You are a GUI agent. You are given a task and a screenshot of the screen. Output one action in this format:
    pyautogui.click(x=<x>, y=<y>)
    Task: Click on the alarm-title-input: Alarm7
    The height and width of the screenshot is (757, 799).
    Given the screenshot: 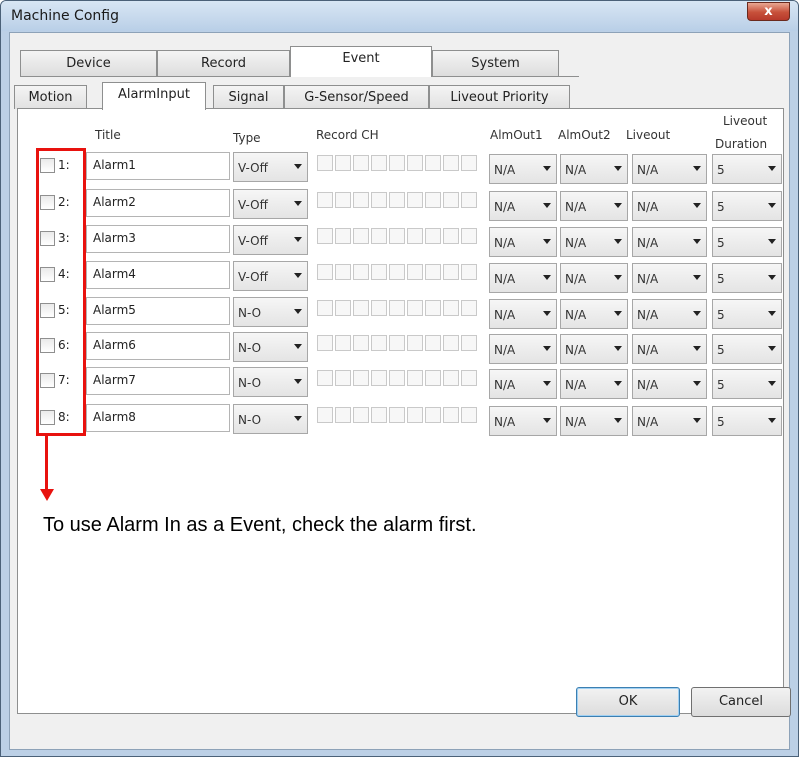 What is the action you would take?
    pyautogui.click(x=158, y=381)
    